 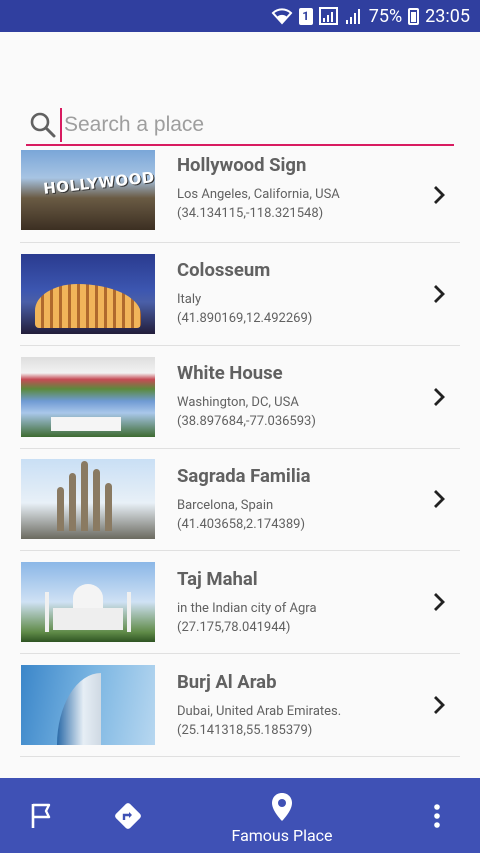 I want to click on sim-icon: 1, so click(x=305, y=16).